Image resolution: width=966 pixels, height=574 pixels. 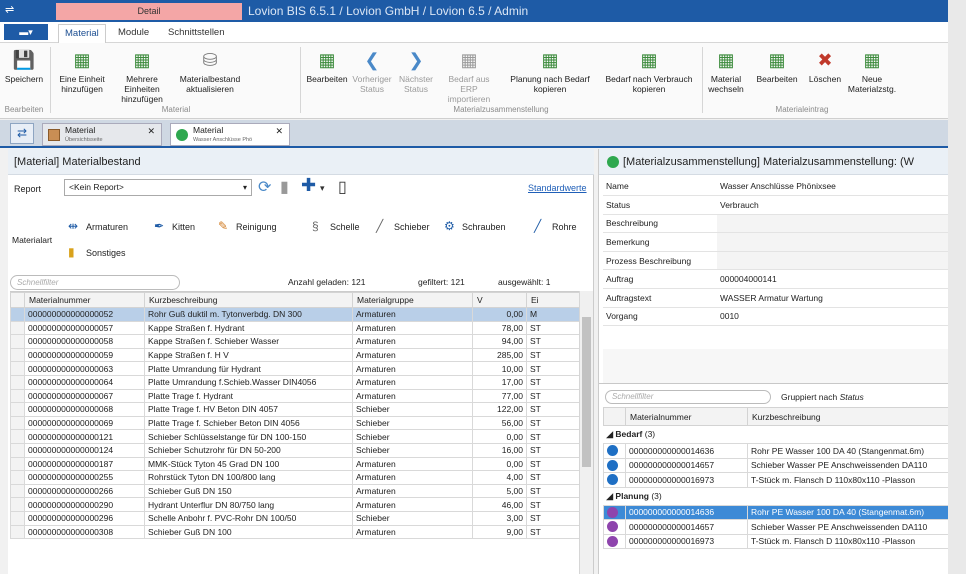 What do you see at coordinates (416, 71) in the screenshot?
I see `next-status-button: ❯ Nächster Status` at bounding box center [416, 71].